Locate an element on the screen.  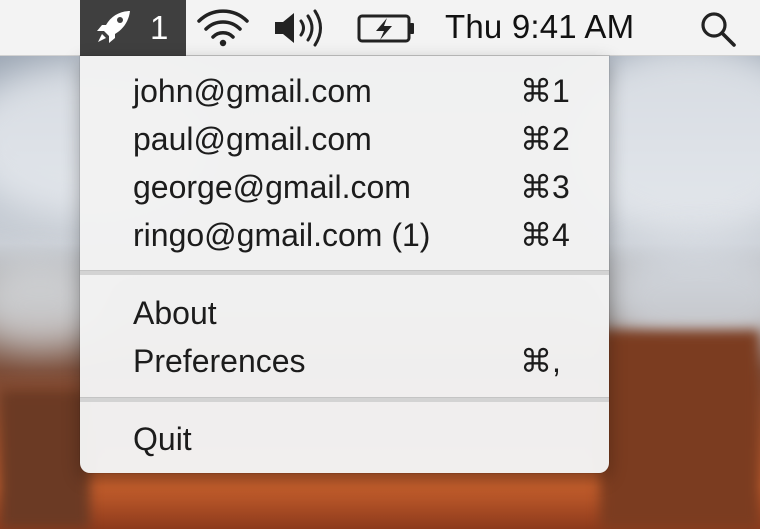
menu-item-account-john: john@gmail.com ⌘1 is located at coordinates (344, 91).